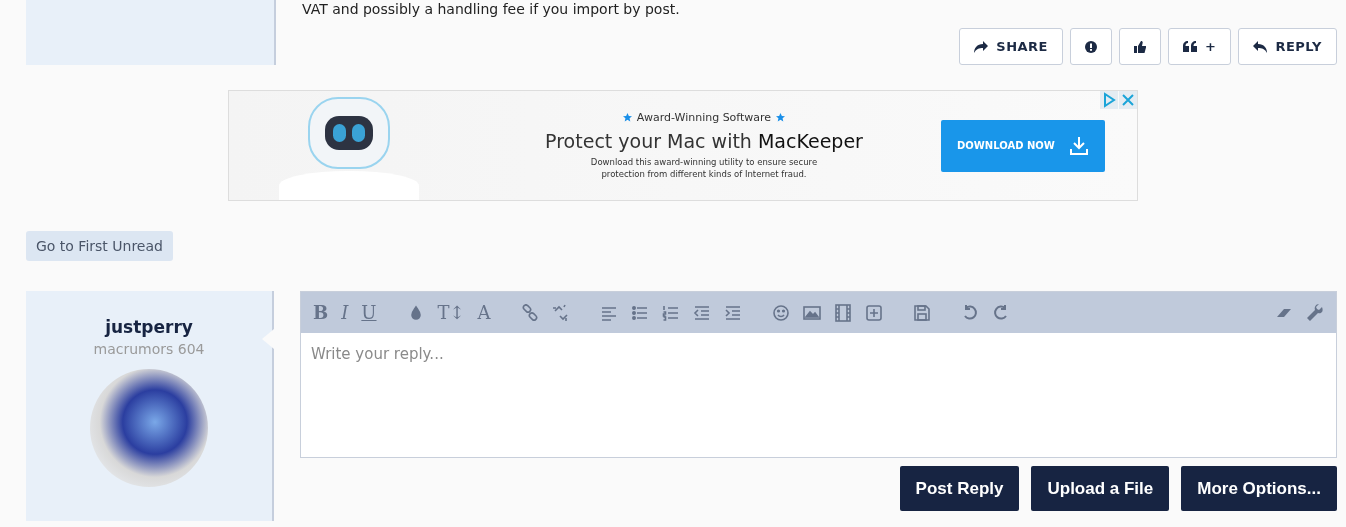 The width and height of the screenshot is (1346, 527). Describe the element at coordinates (780, 312) in the screenshot. I see `smiley-icon` at that location.